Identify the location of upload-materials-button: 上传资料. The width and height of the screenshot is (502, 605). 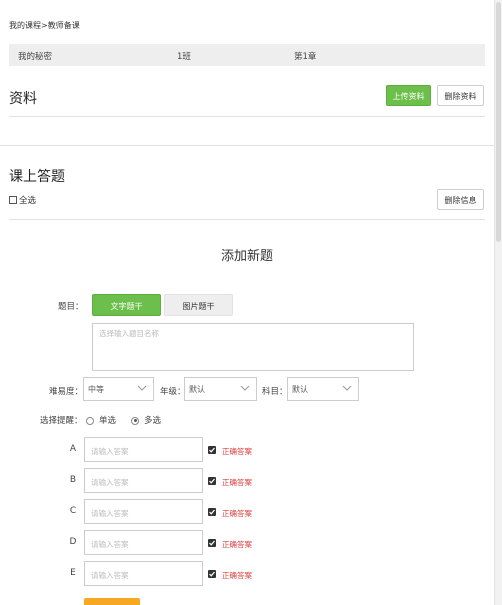
(408, 95).